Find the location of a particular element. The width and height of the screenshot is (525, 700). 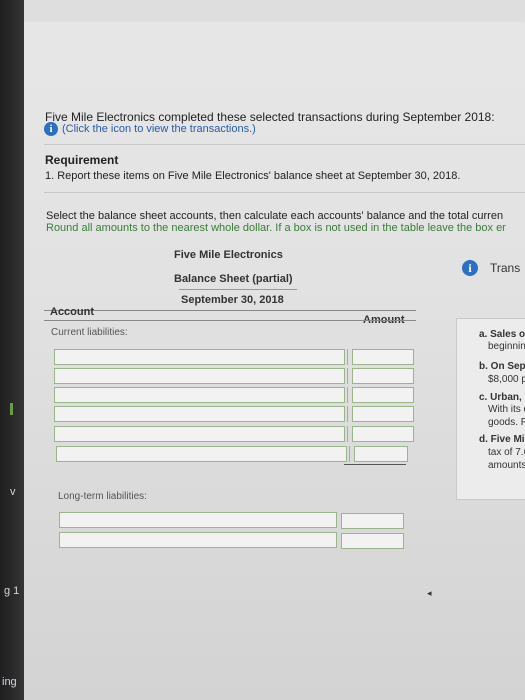

transactions-header: i Trans is located at coordinates (491, 268).